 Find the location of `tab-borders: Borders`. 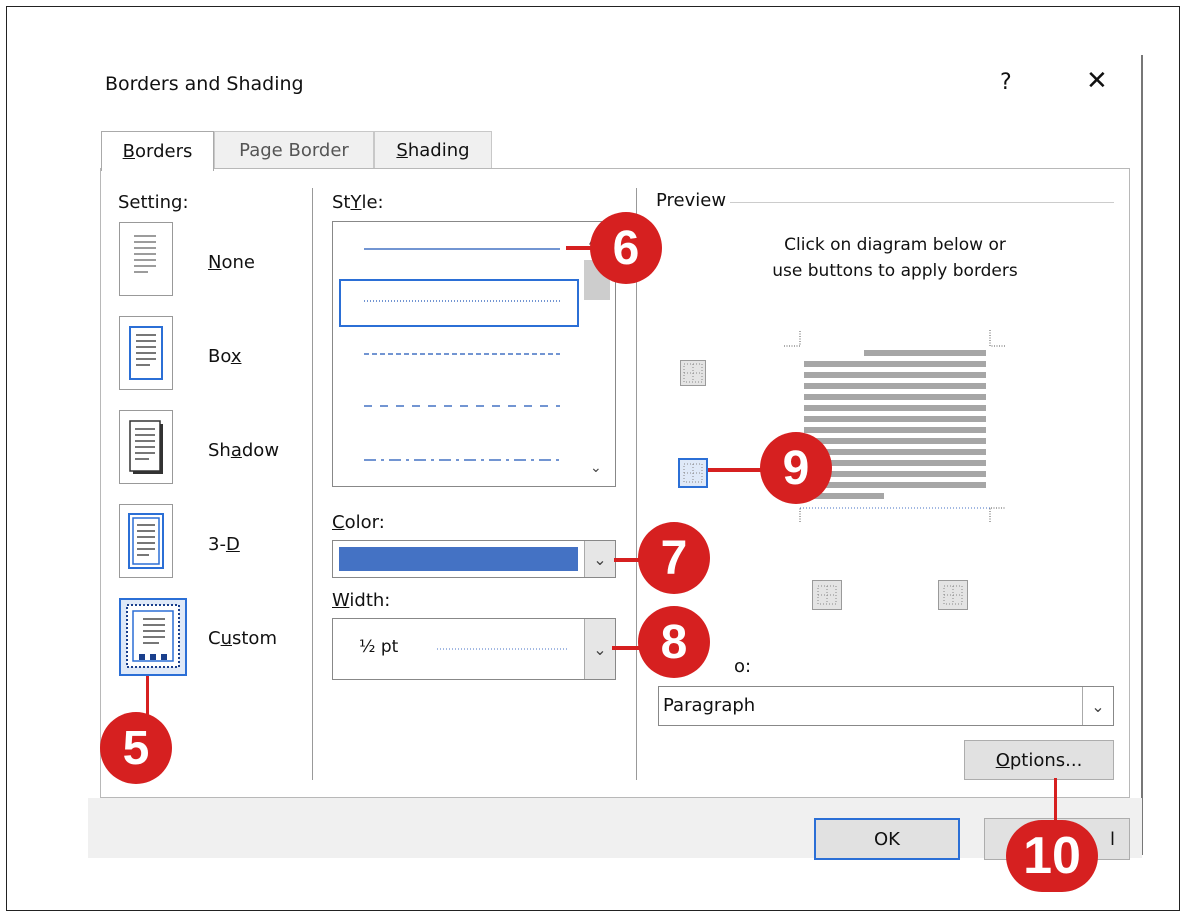

tab-borders: Borders is located at coordinates (157, 151).